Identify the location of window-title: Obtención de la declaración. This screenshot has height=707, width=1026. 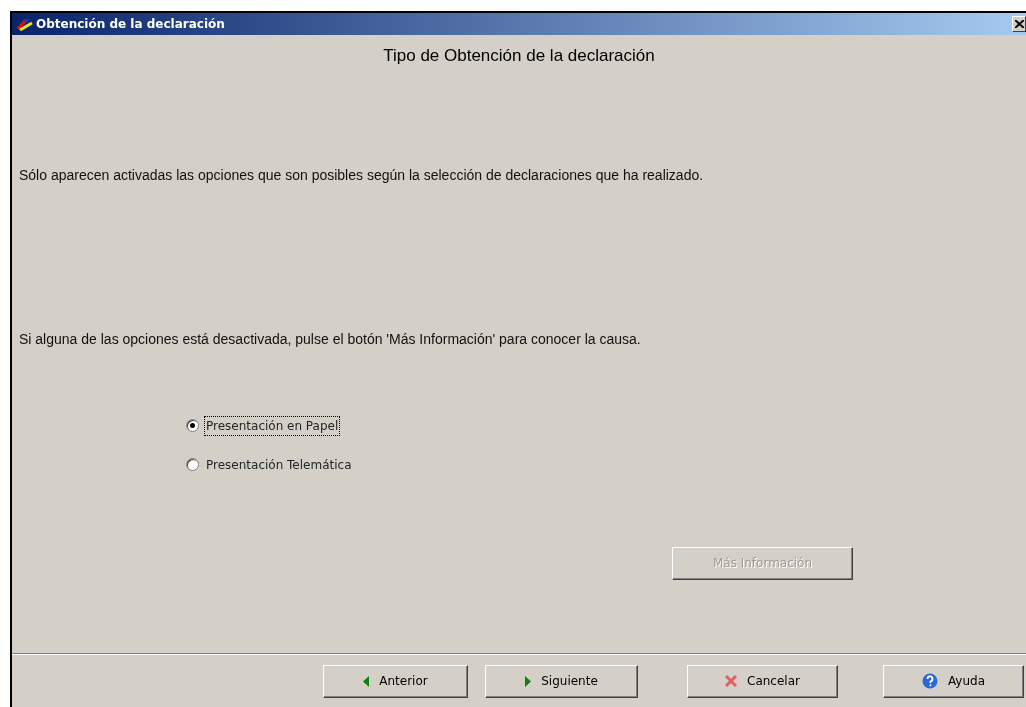
(130, 24).